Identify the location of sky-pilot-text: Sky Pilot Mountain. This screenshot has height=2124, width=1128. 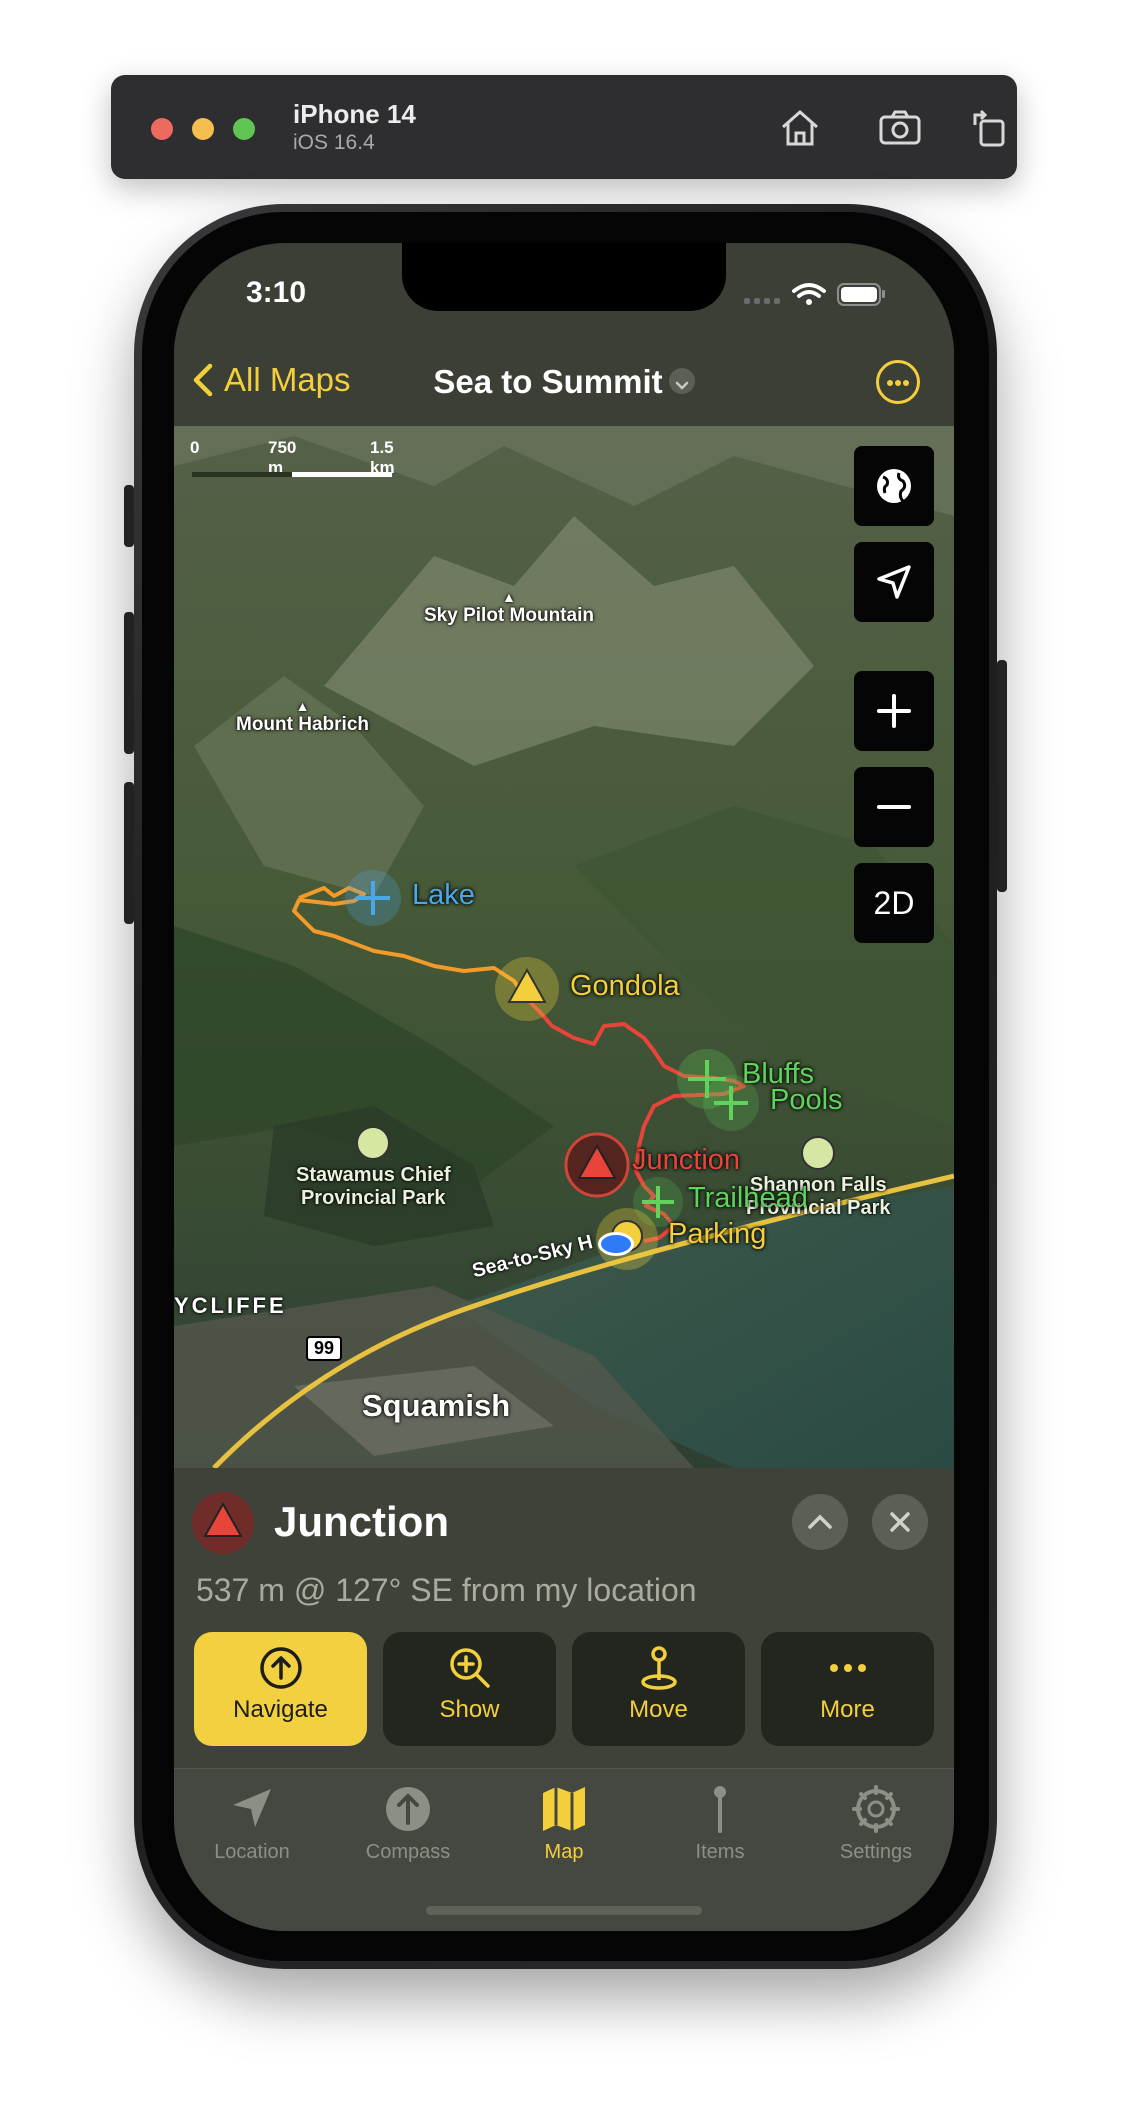
(509, 615).